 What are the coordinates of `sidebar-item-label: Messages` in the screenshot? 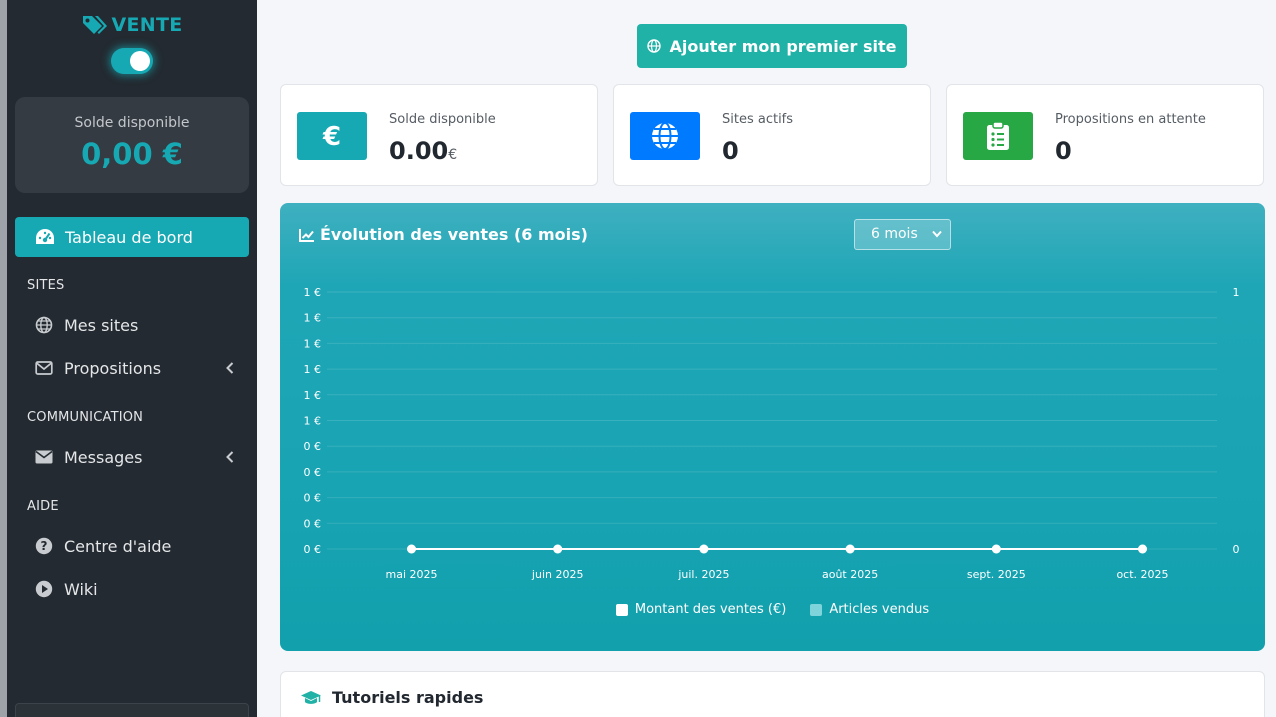 It's located at (103, 457).